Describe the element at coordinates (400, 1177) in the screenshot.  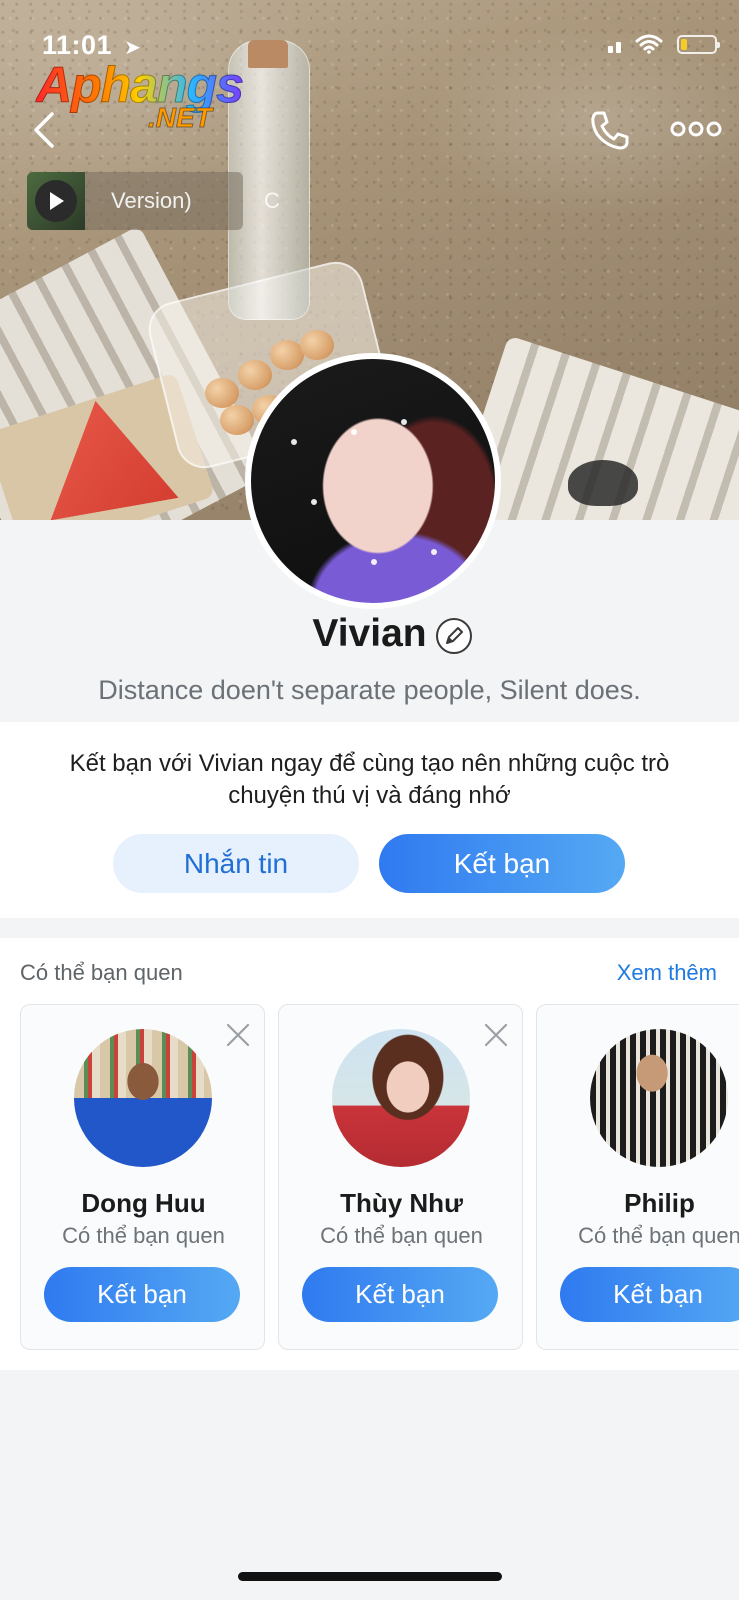
I see `suggestion-card: Thùy Như Có thể bạn quen Kết bạn` at that location.